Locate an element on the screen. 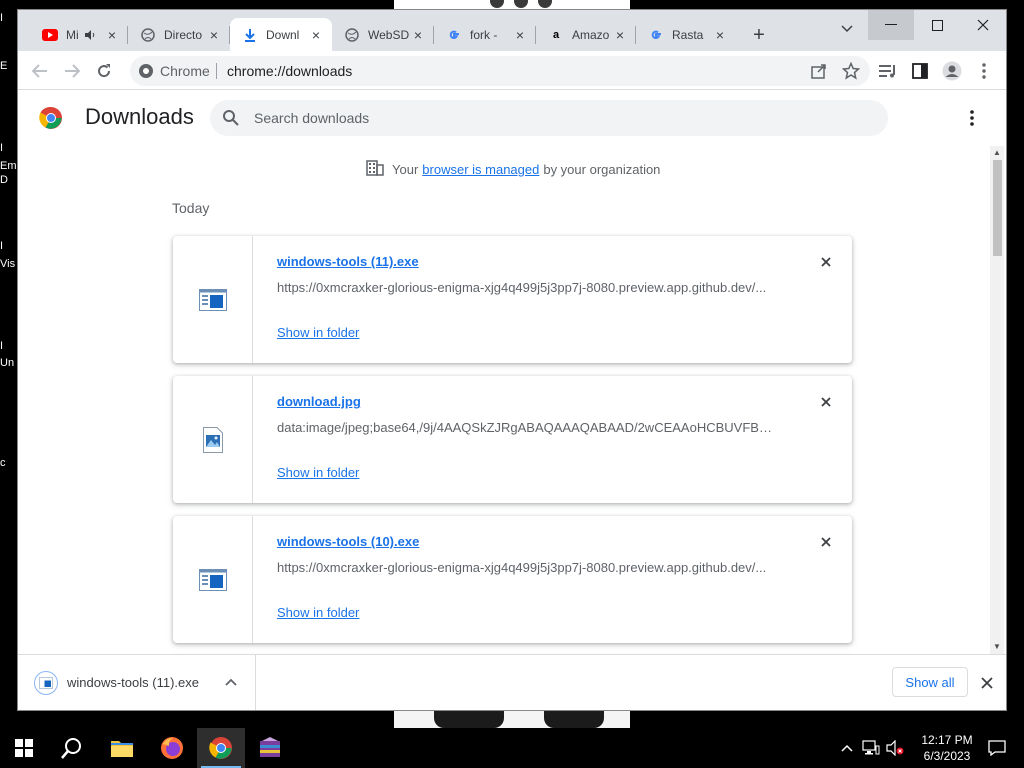  minimize-button is located at coordinates (891, 25).